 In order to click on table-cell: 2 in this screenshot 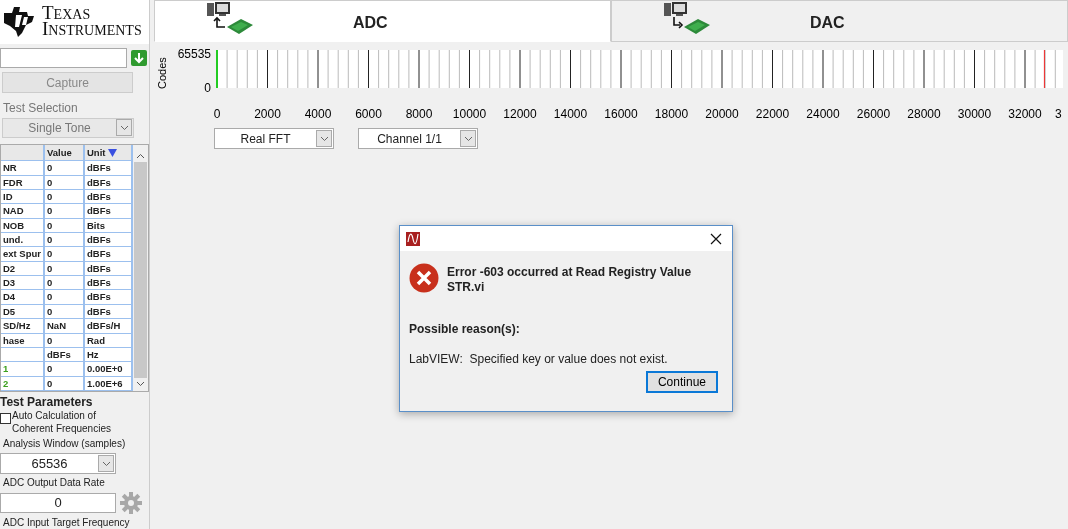, I will do `click(23, 383)`.